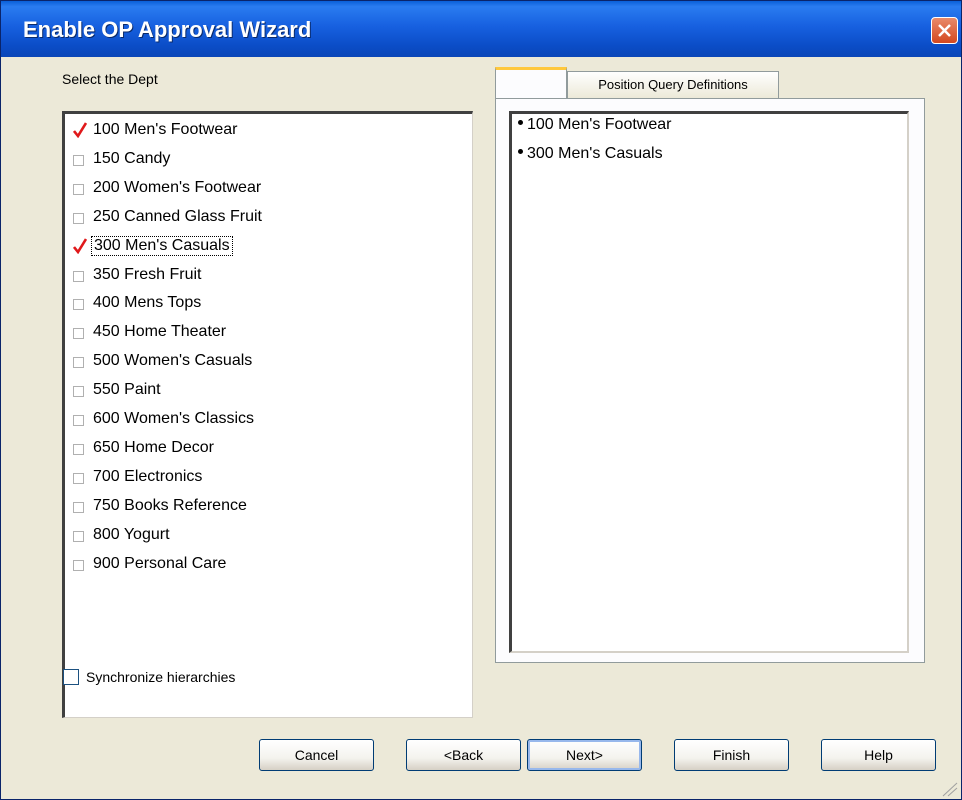  What do you see at coordinates (531, 83) in the screenshot?
I see `tab-selected-depts` at bounding box center [531, 83].